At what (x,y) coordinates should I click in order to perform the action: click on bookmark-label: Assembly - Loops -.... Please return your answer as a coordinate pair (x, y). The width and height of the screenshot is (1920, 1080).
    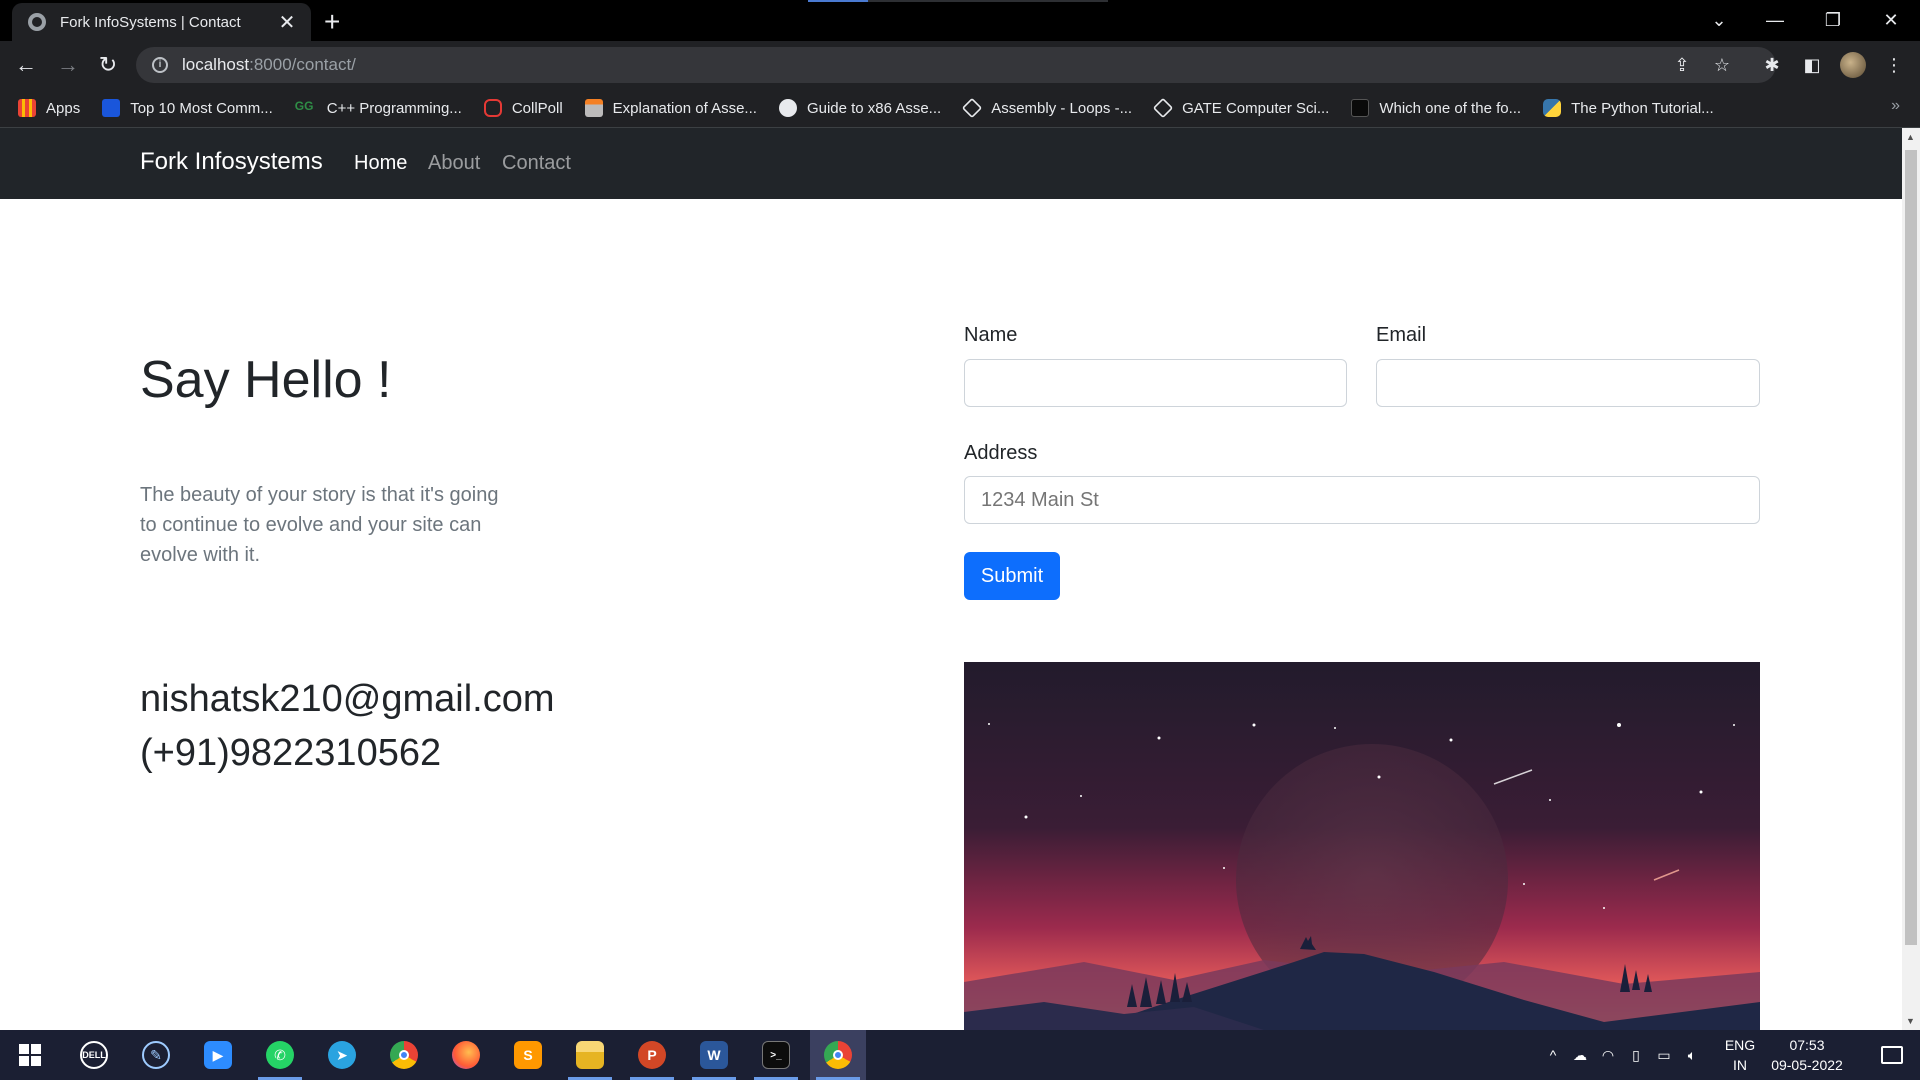
    Looking at the image, I should click on (1062, 108).